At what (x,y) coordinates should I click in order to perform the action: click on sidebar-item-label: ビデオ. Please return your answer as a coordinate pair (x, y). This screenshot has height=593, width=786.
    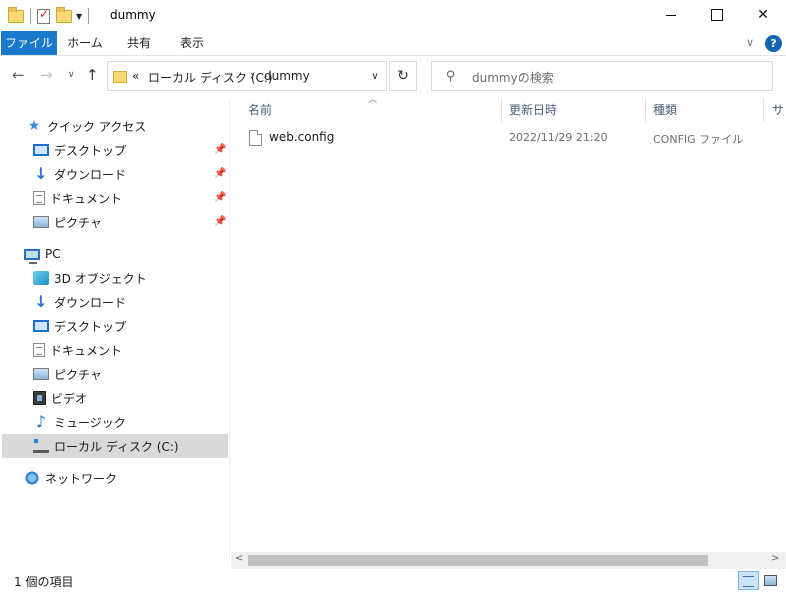
    Looking at the image, I should click on (69, 398).